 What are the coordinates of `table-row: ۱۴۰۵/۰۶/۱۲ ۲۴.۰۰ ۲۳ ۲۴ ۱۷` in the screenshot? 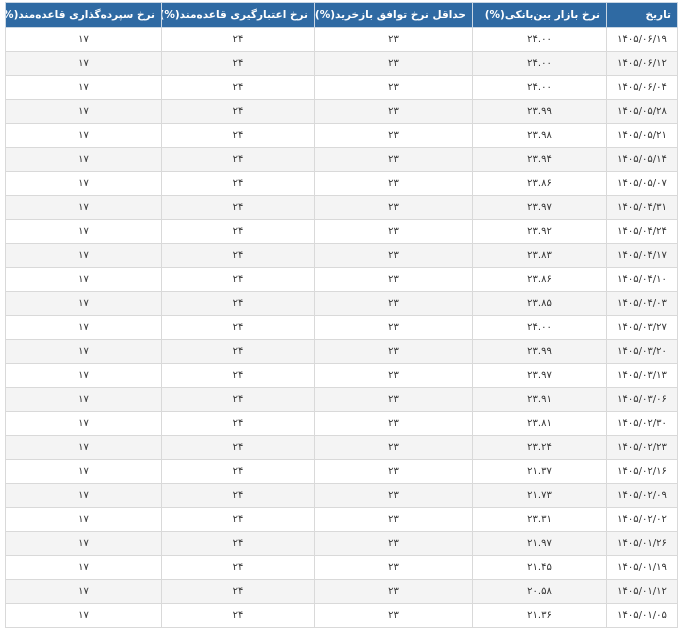 It's located at (341, 63).